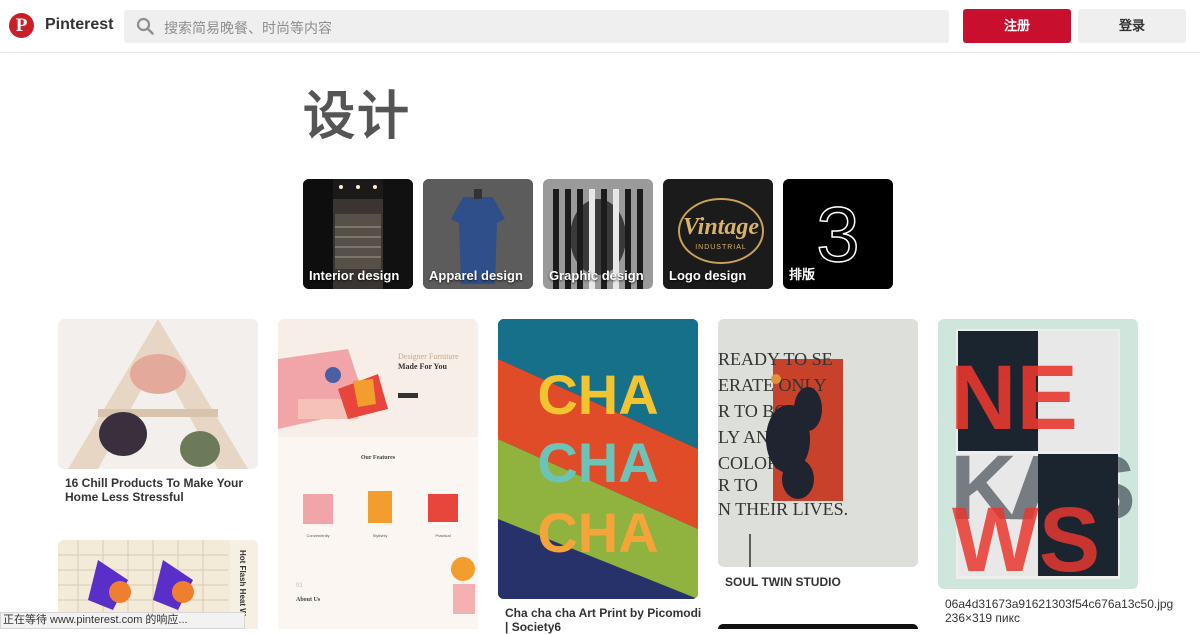  I want to click on pin-image: NE AS KA WS, so click(1038, 454).